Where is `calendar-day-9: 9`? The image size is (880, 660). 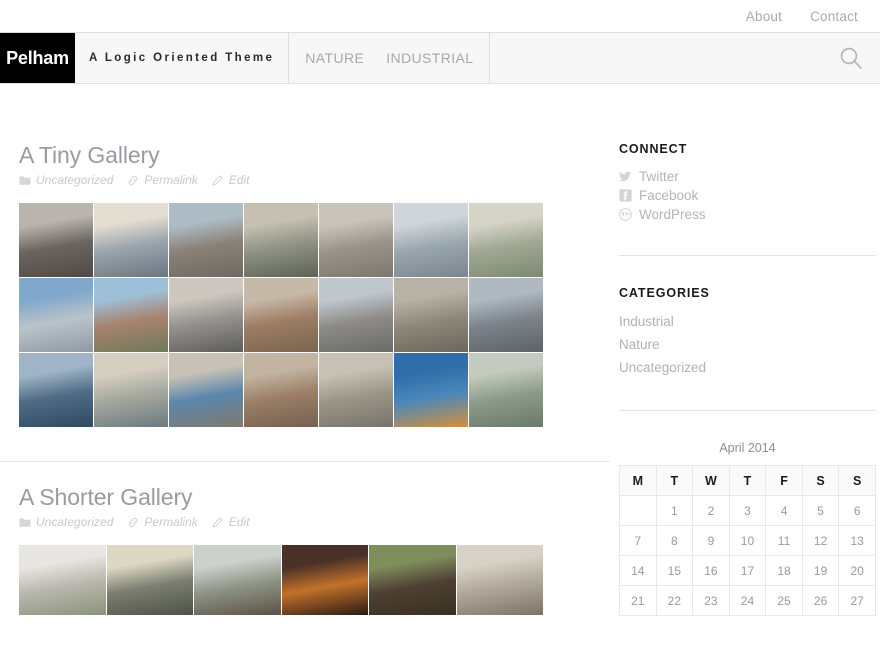 calendar-day-9: 9 is located at coordinates (711, 540).